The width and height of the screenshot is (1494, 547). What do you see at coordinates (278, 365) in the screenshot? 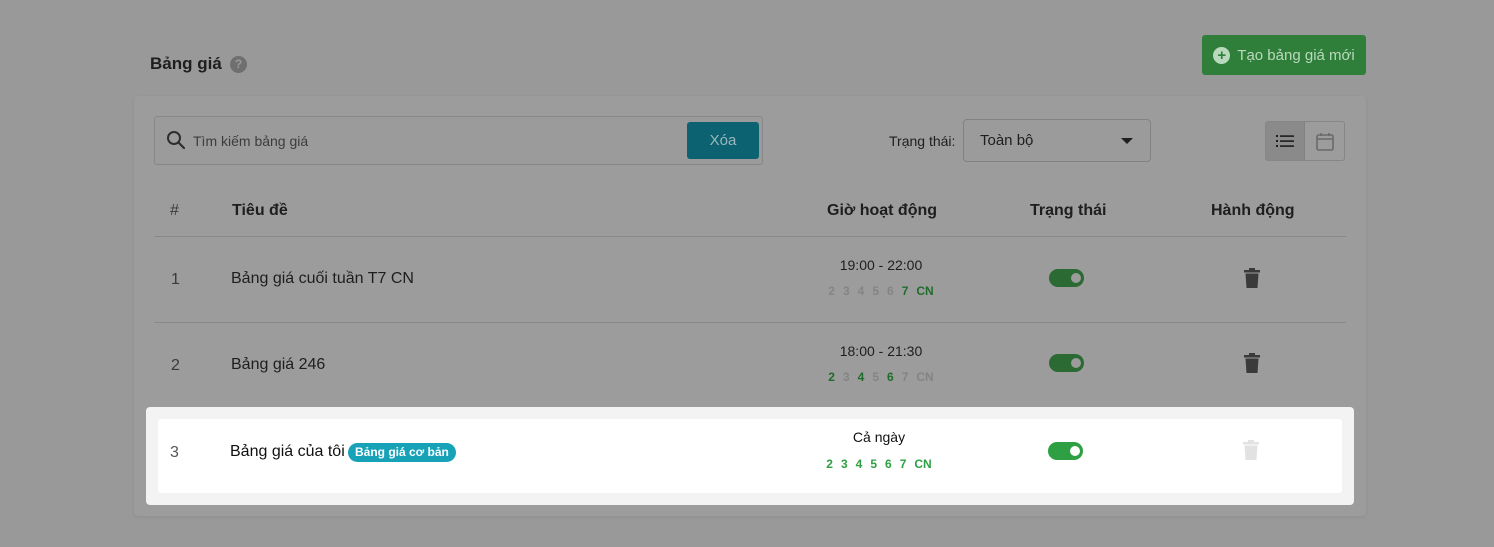
I see `row-title: Bảng giá 246` at bounding box center [278, 365].